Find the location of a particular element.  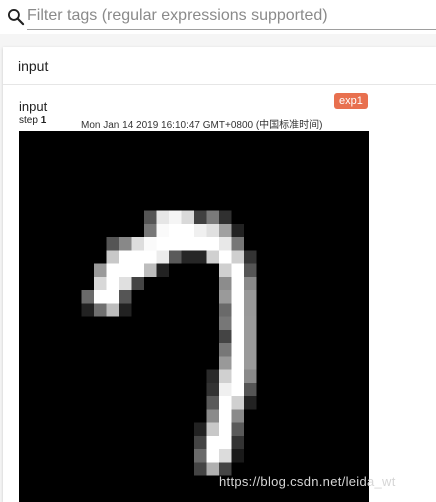

step-label: step is located at coordinates (28, 120).